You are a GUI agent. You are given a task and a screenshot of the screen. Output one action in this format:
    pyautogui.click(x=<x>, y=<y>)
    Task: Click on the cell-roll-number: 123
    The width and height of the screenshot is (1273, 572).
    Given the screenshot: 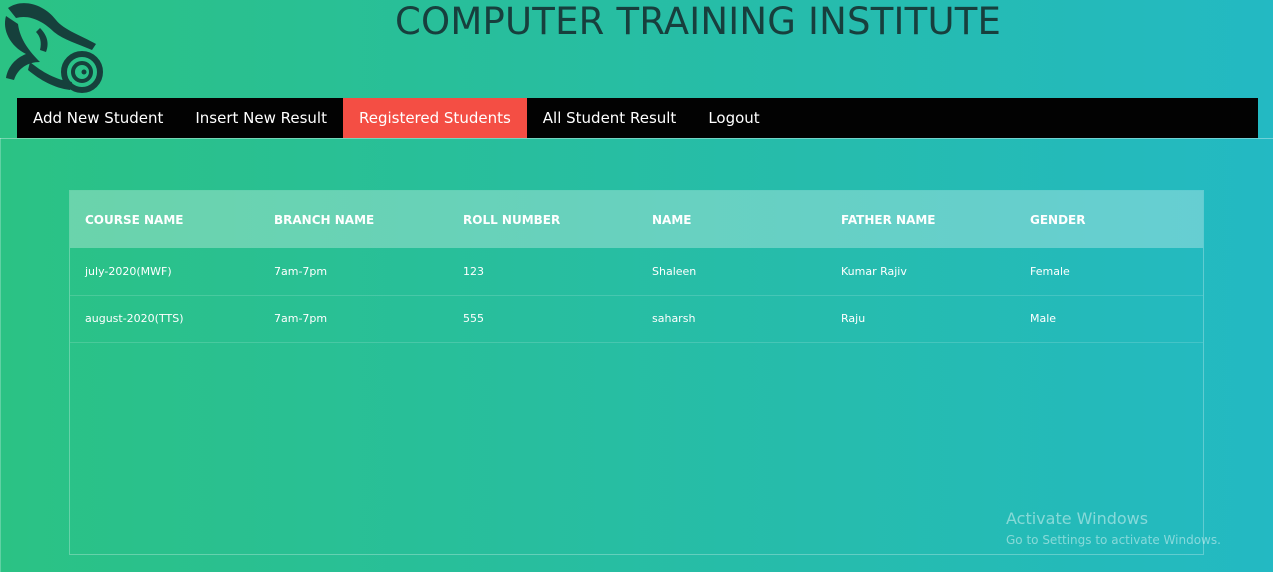 What is the action you would take?
    pyautogui.click(x=473, y=271)
    